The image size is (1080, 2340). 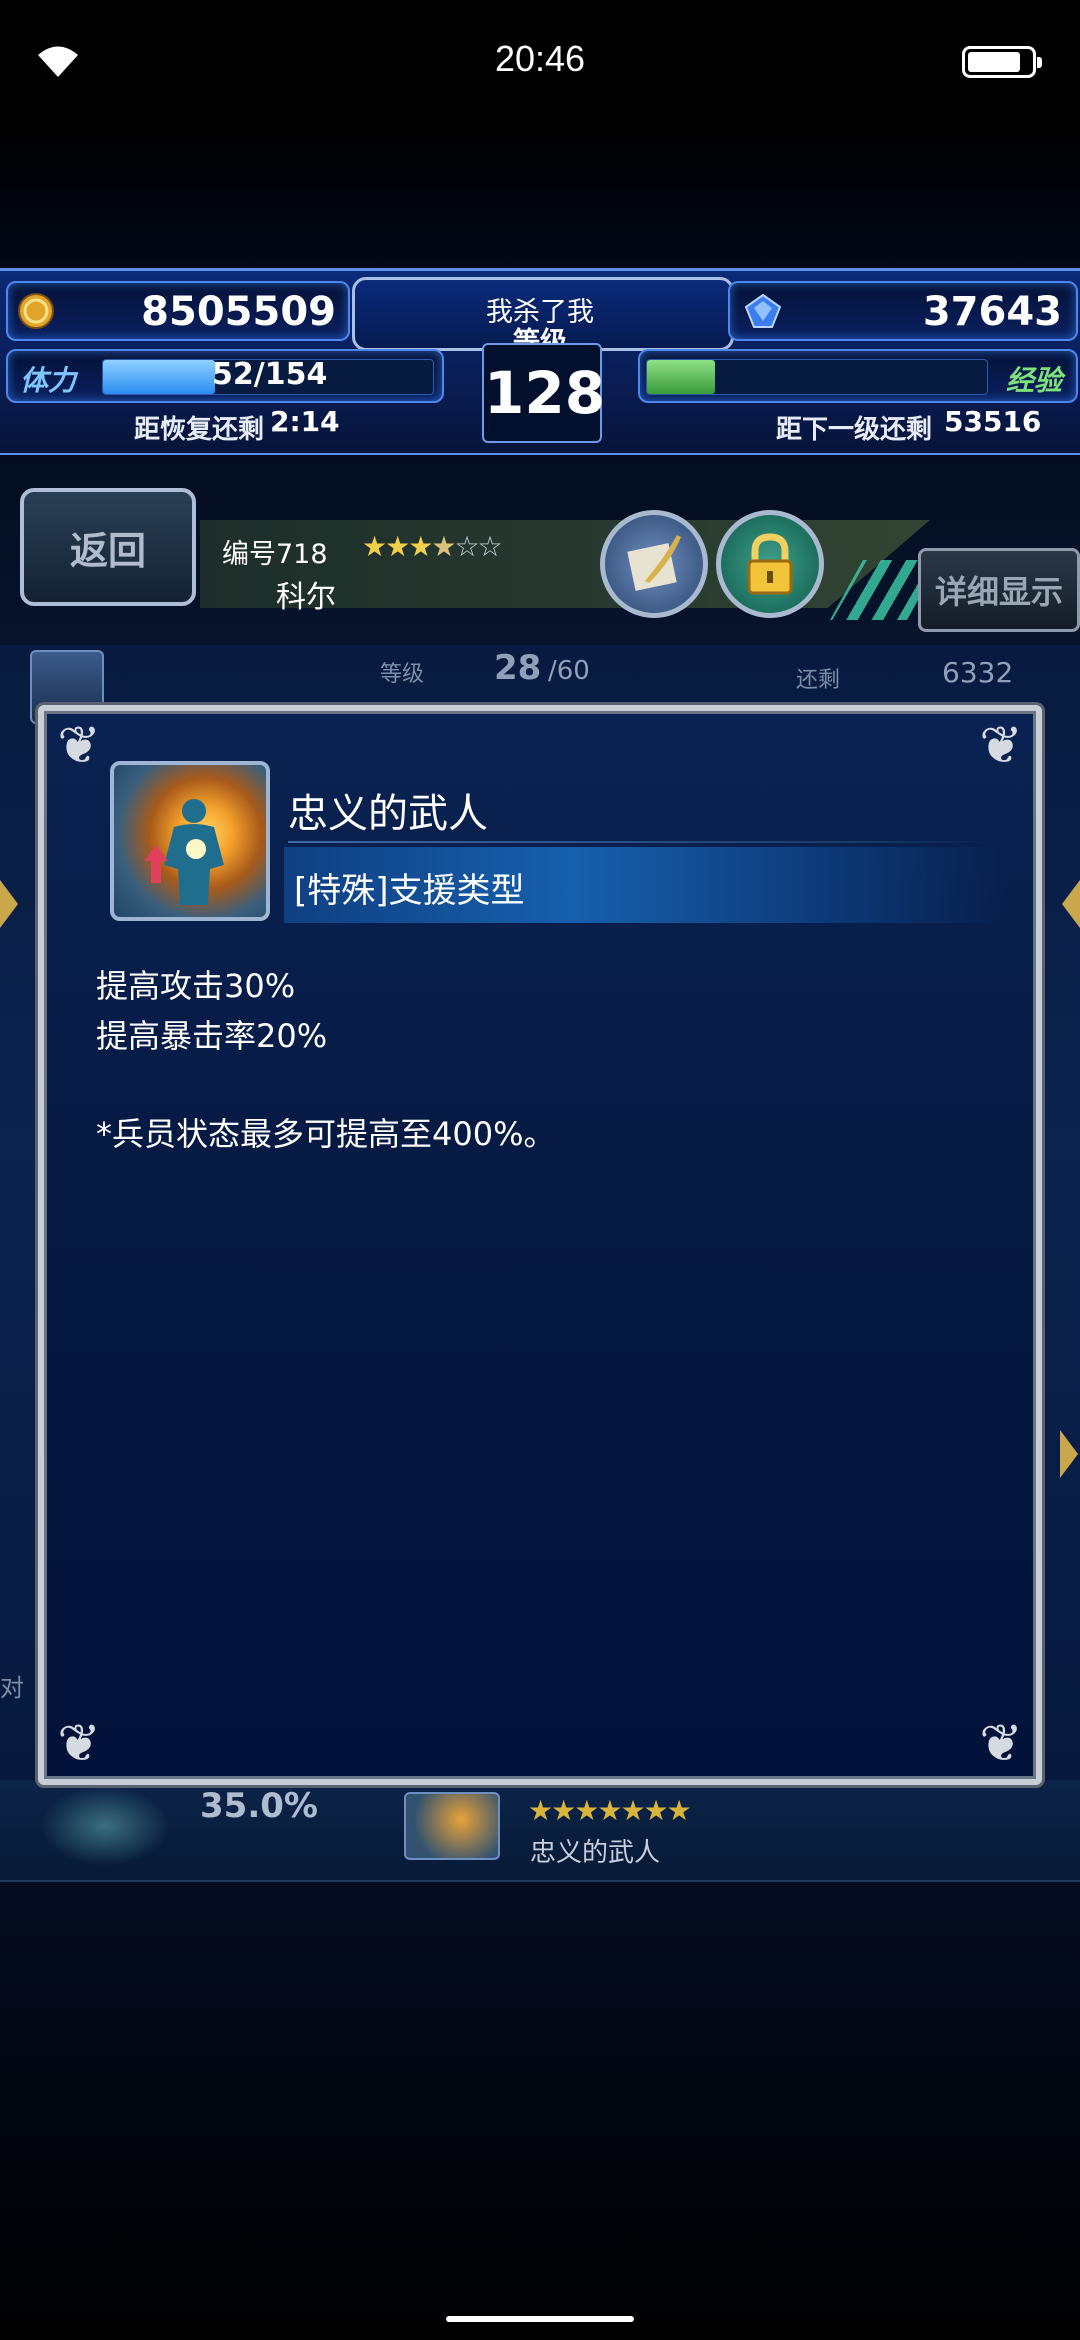 I want to click on title-divider, so click(x=638, y=842).